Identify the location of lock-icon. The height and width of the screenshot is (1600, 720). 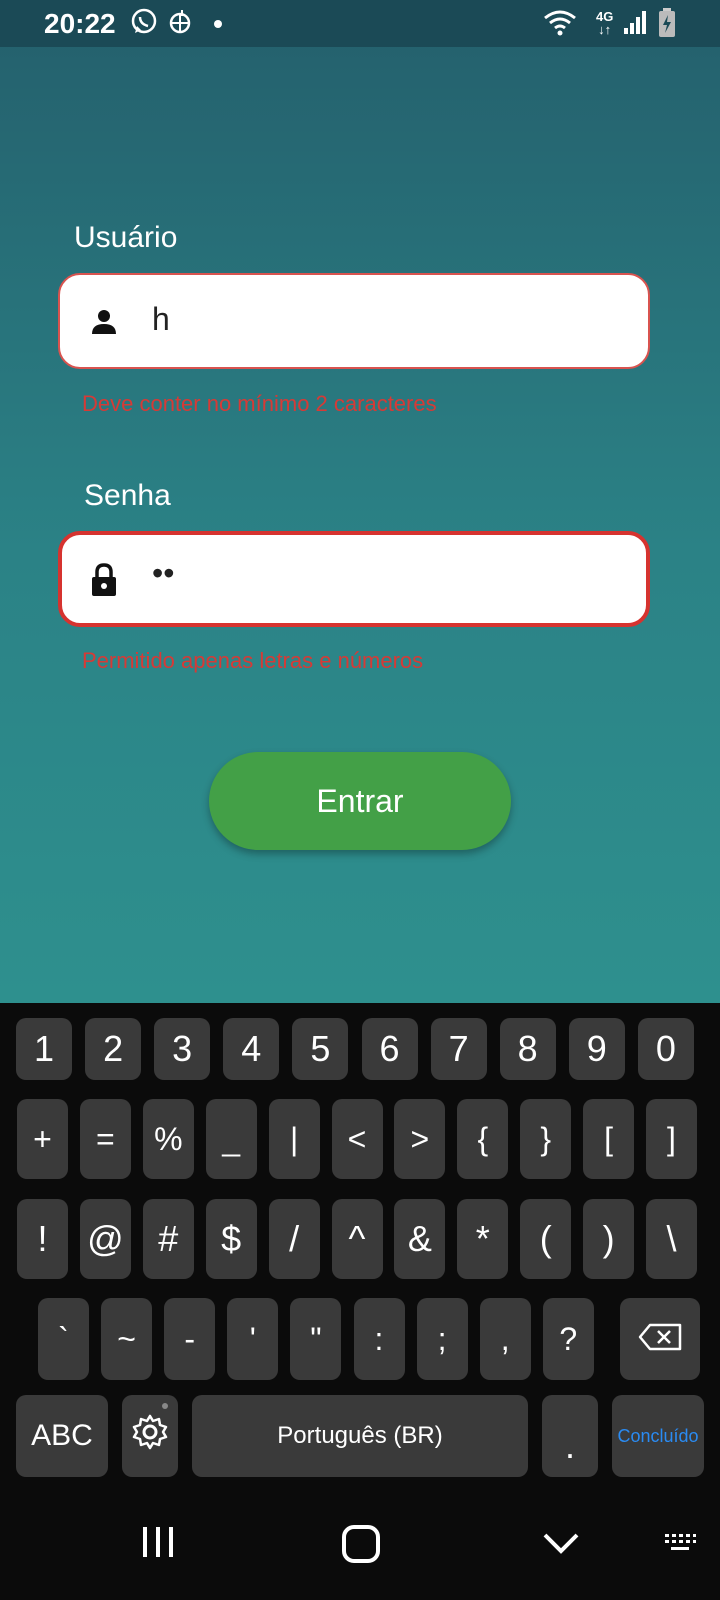
(104, 582).